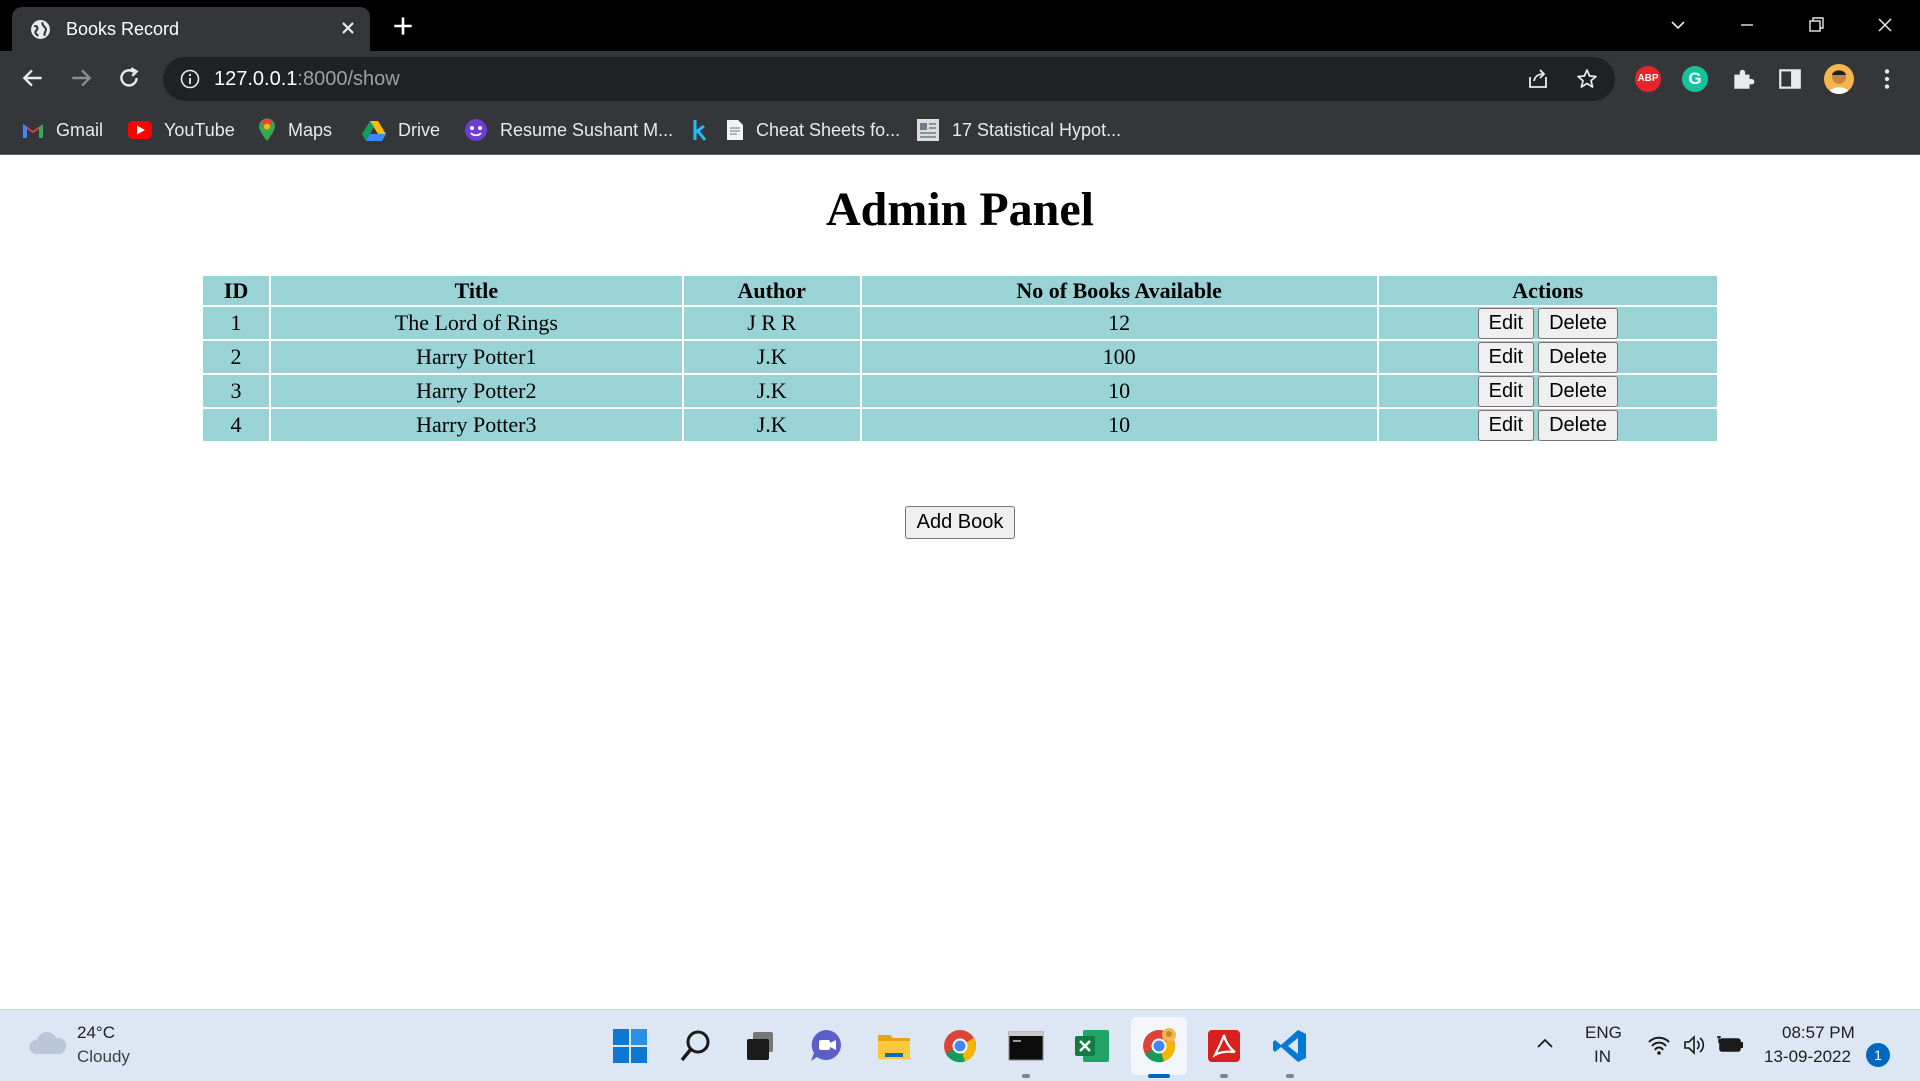  Describe the element at coordinates (476, 130) in the screenshot. I see `resume-icon` at that location.